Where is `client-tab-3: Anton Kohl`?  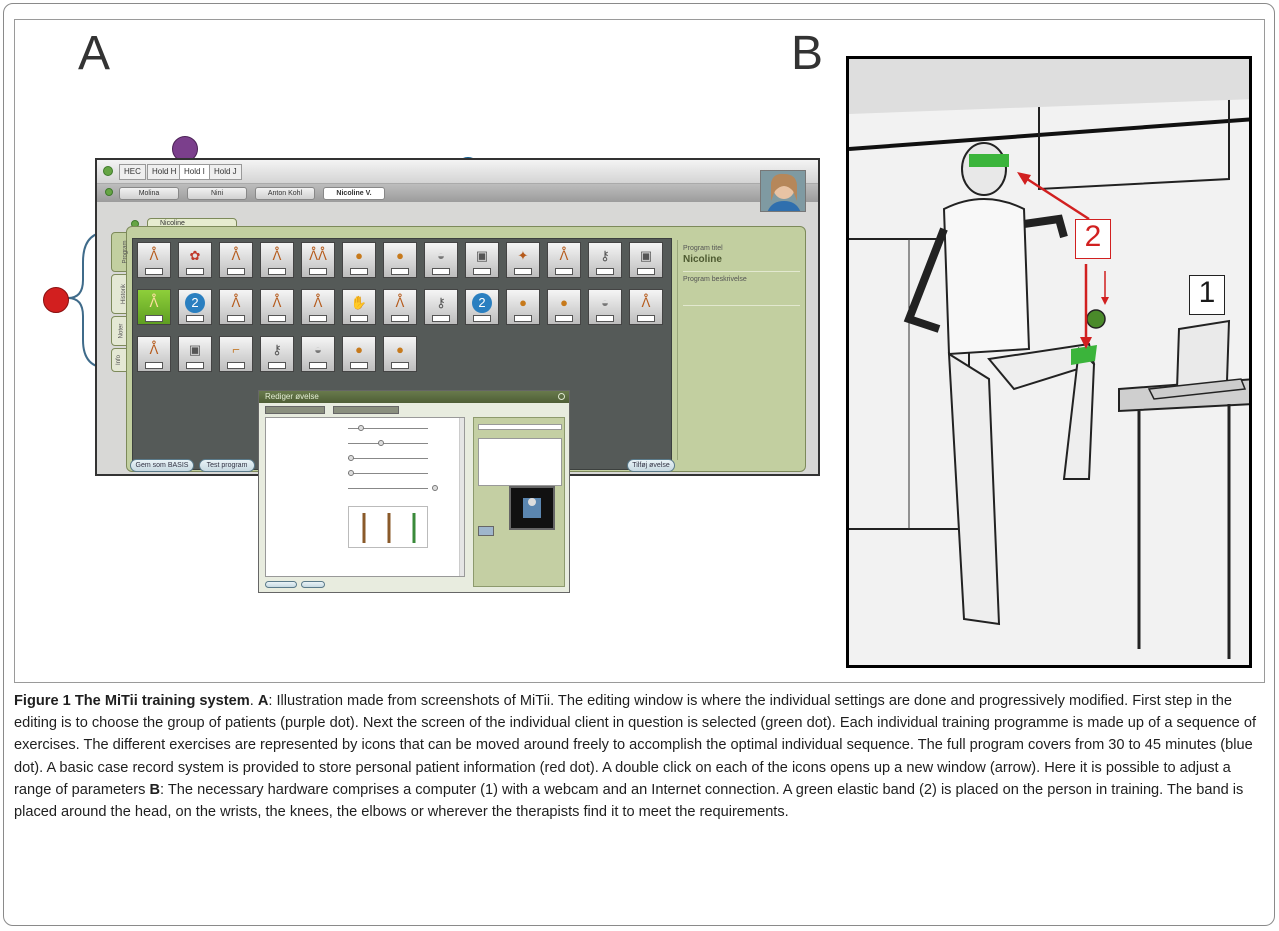 client-tab-3: Anton Kohl is located at coordinates (285, 193).